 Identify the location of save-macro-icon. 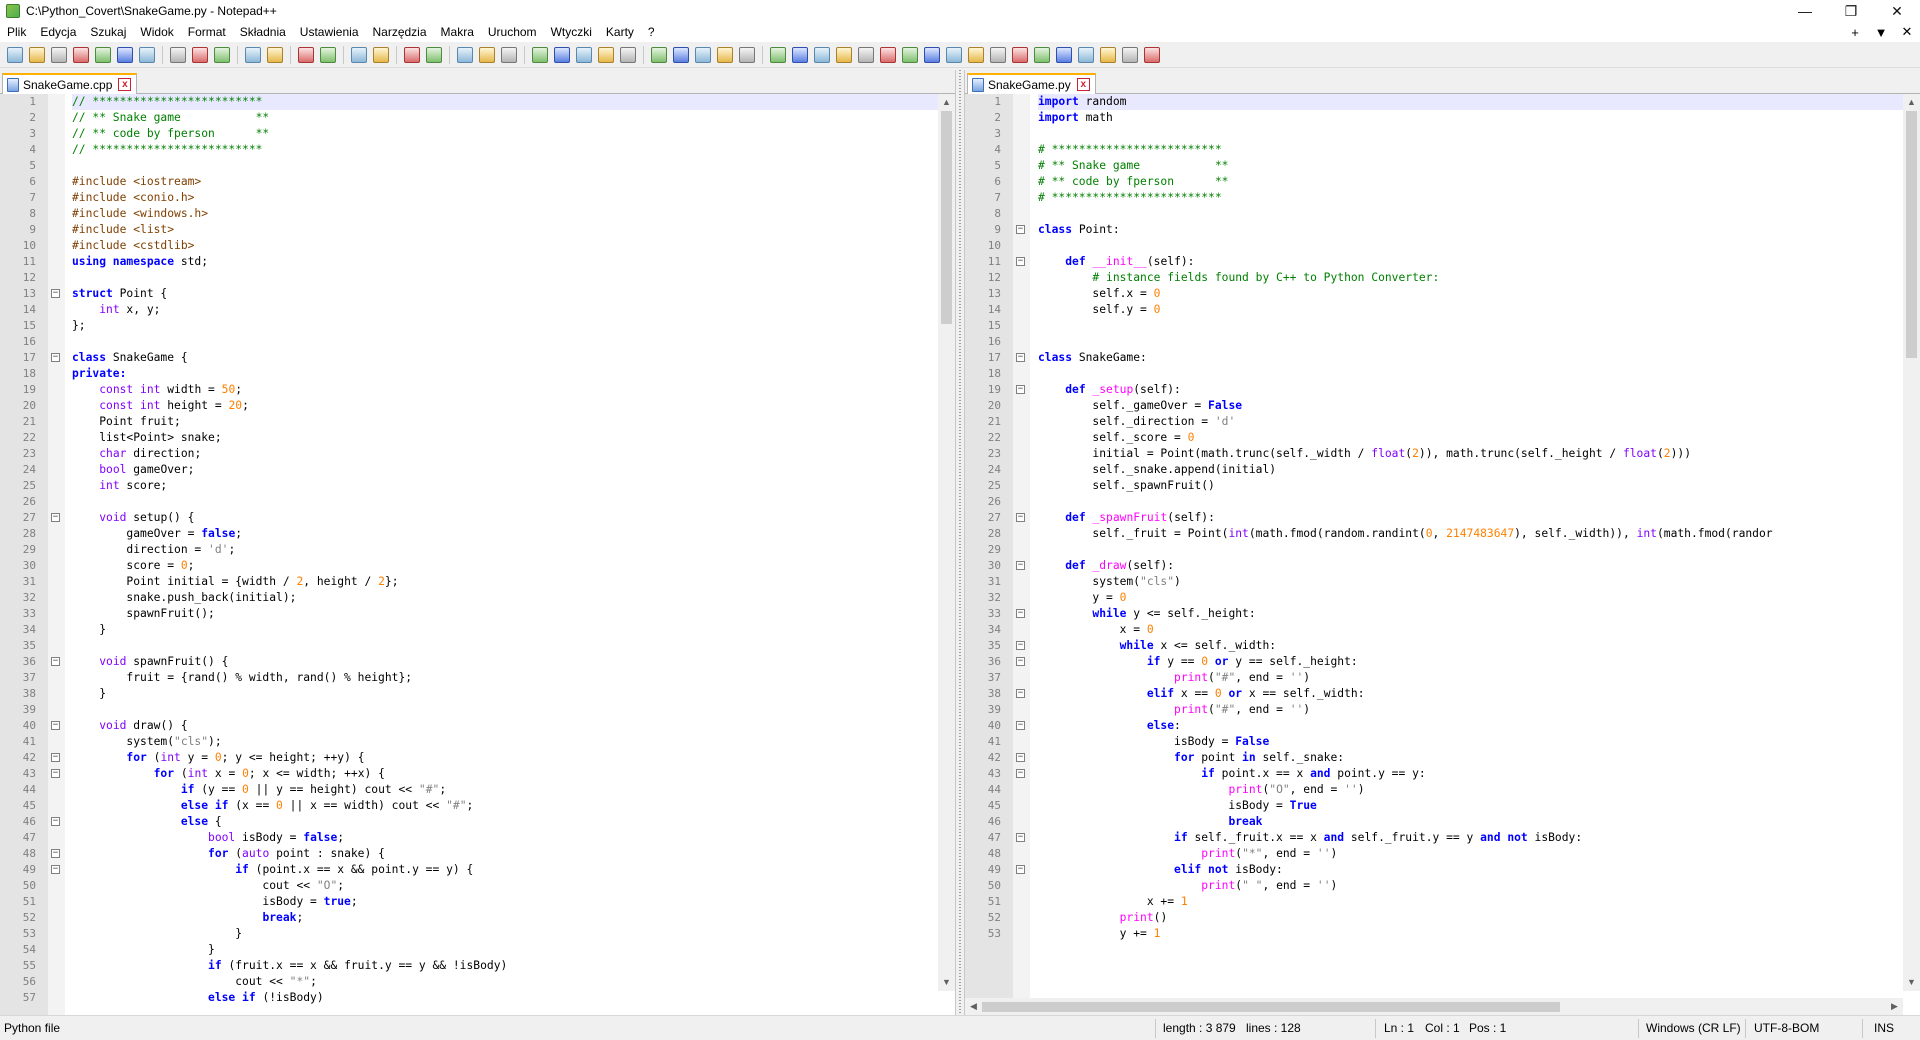
(747, 54).